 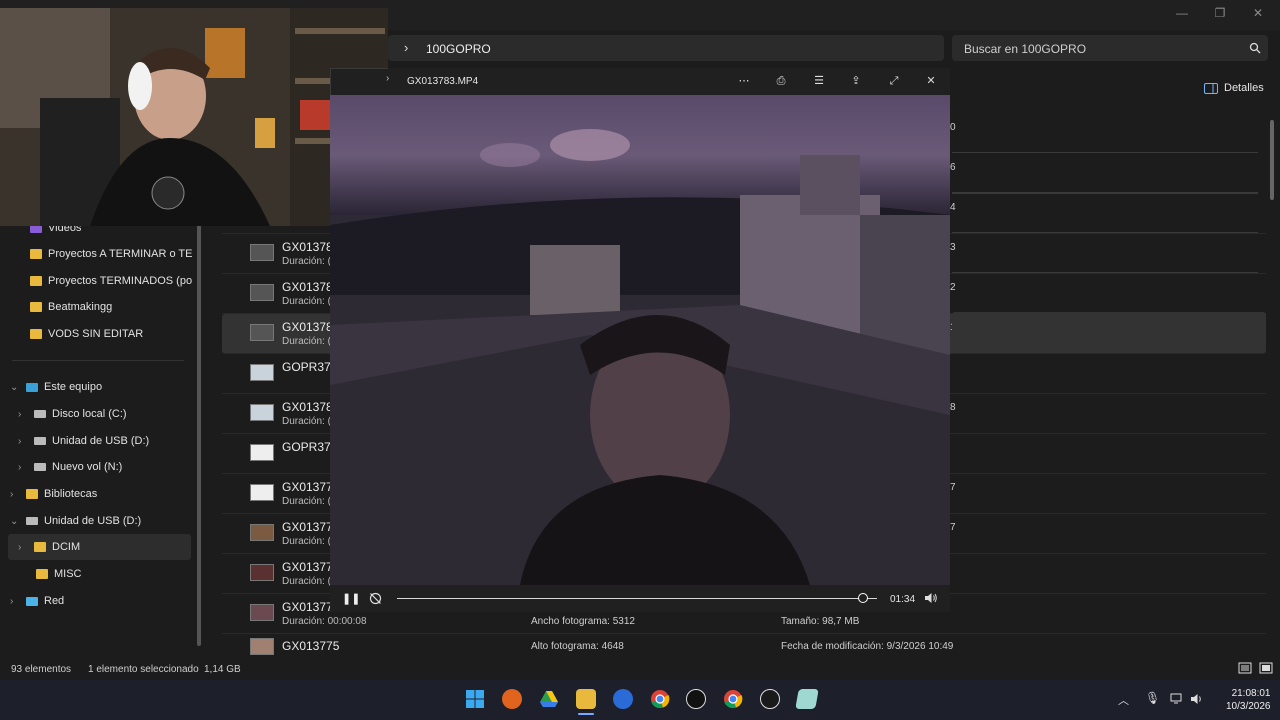 I want to click on sidebar-divider, so click(x=98, y=360).